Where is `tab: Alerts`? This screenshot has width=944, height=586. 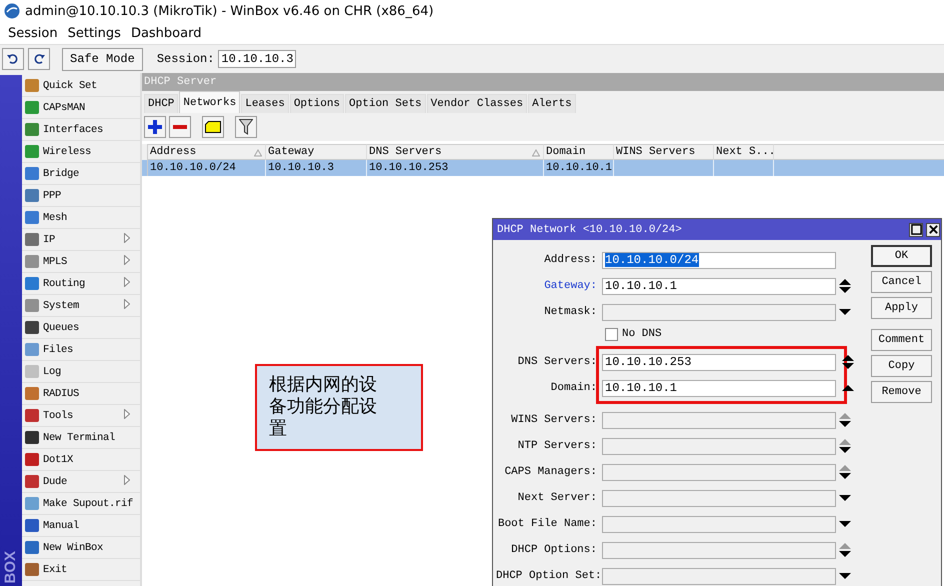 tab: Alerts is located at coordinates (552, 103).